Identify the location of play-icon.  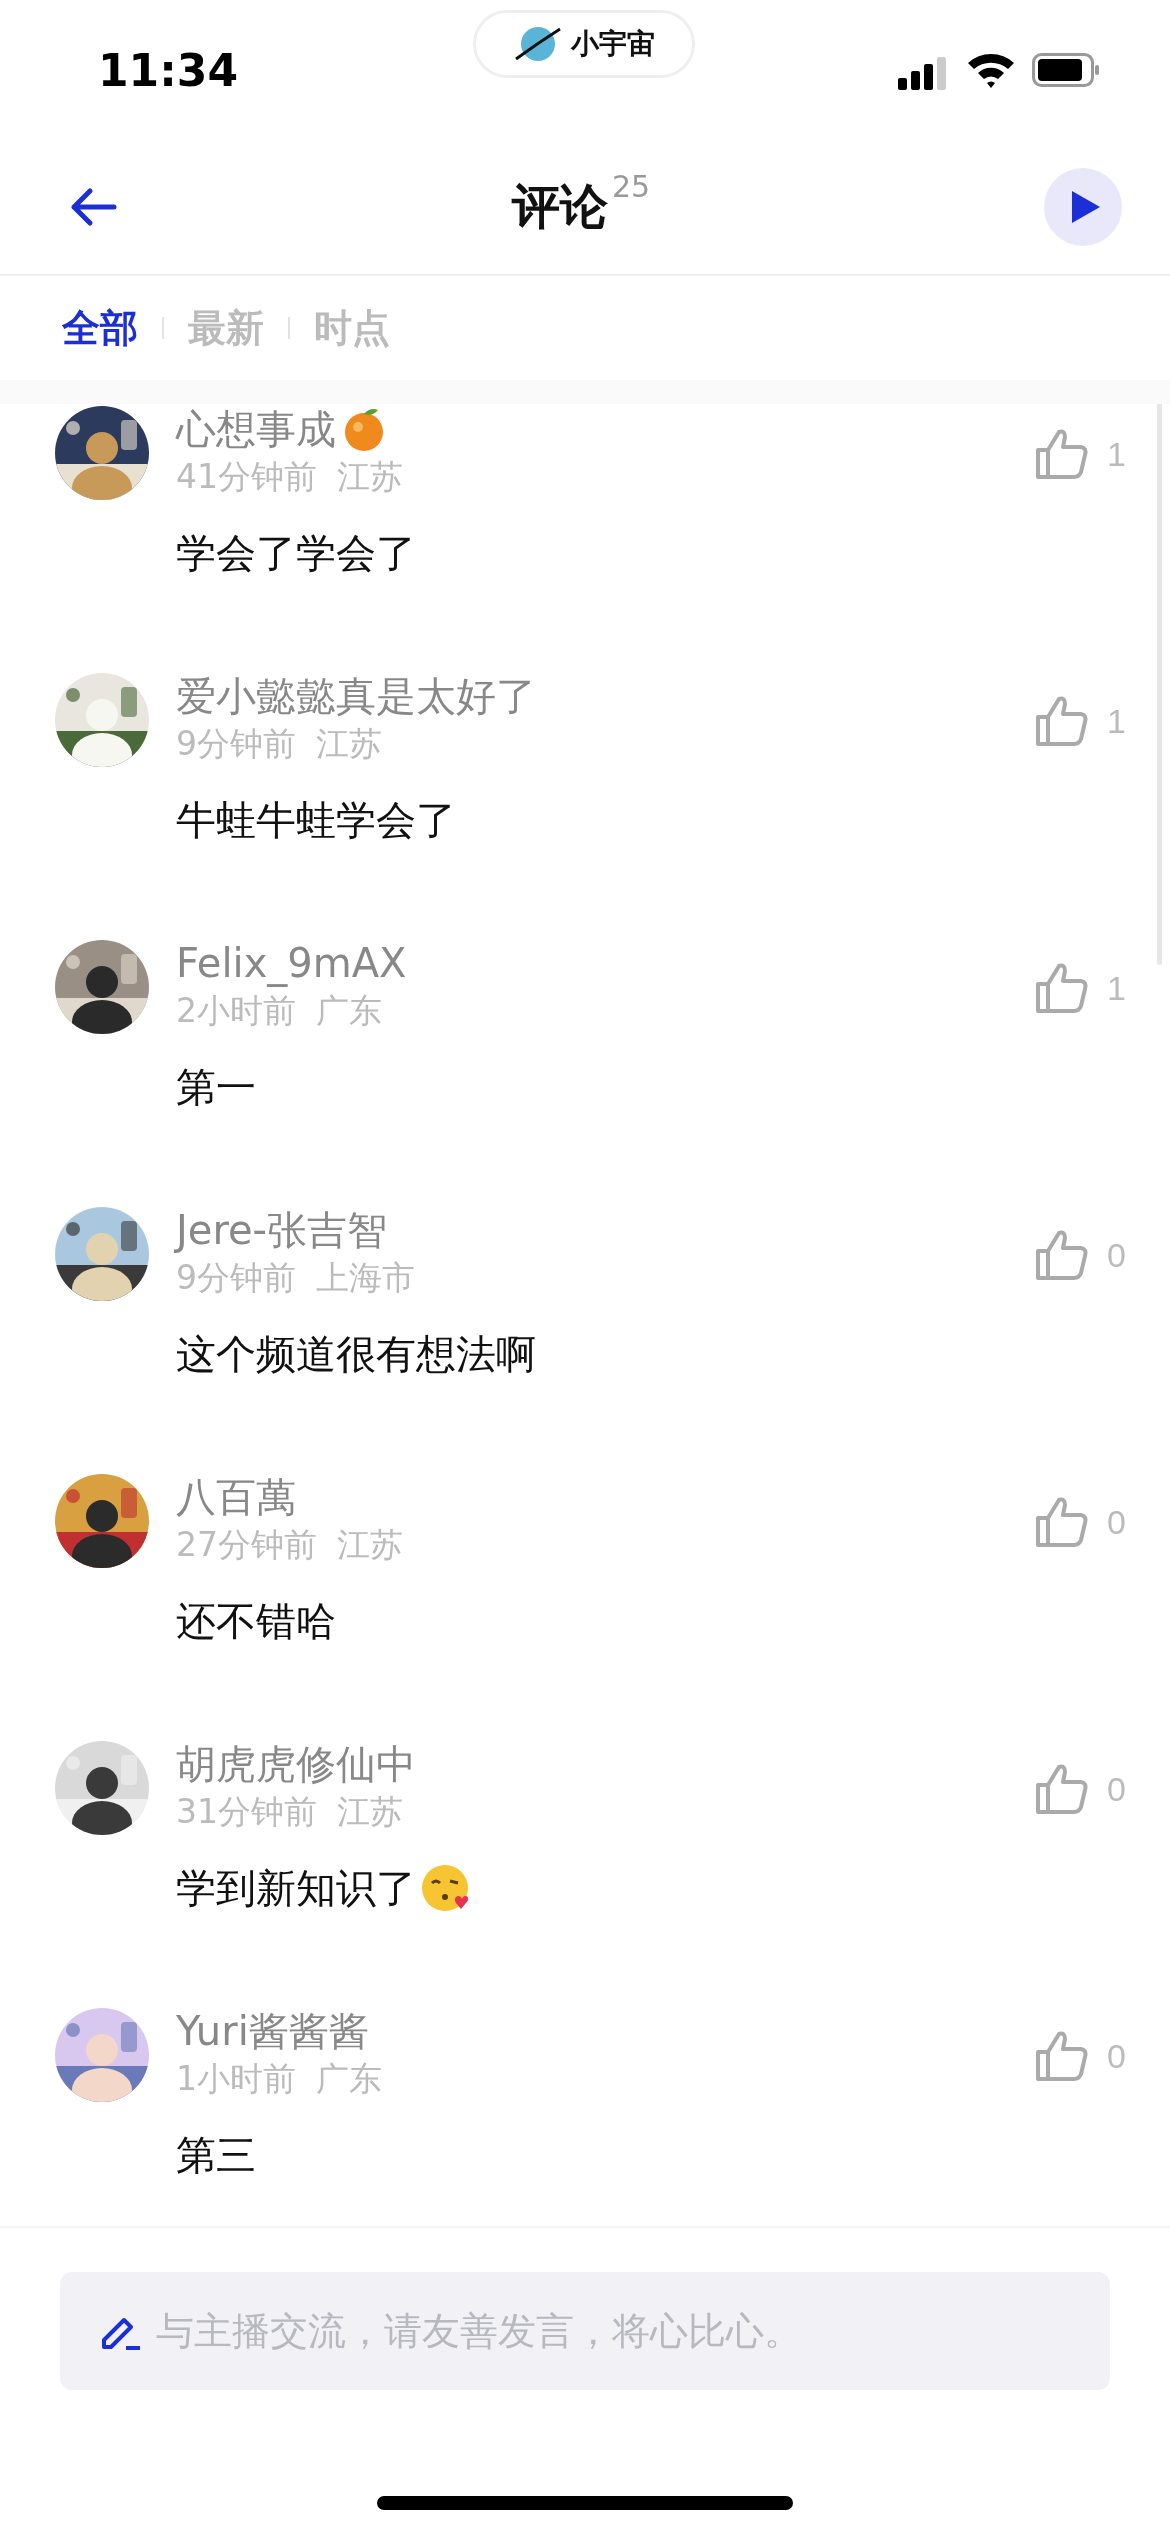
(1086, 207).